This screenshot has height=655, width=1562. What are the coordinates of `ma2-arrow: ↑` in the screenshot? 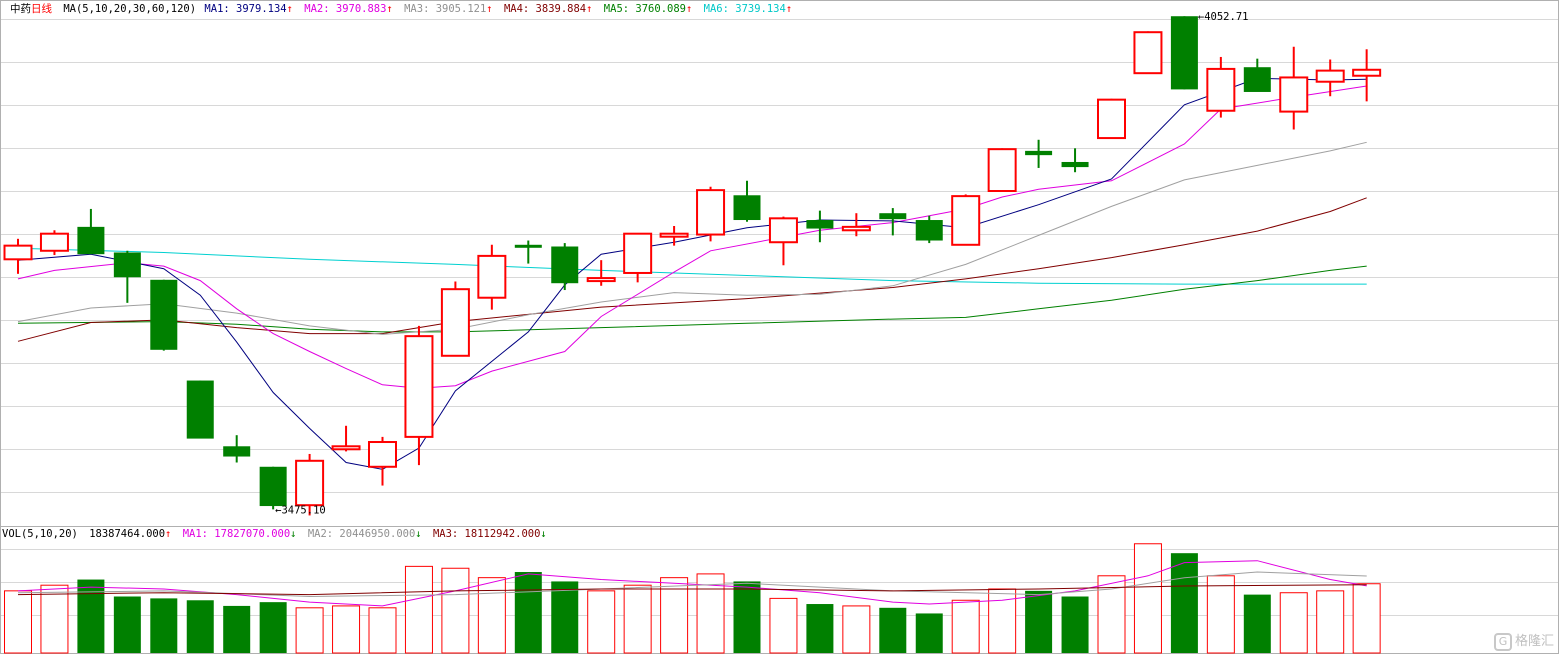 It's located at (389, 9).